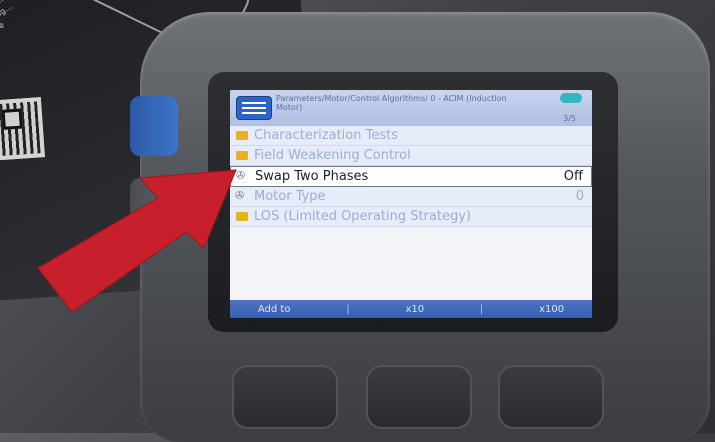 This screenshot has height=442, width=715. I want to click on red-arrow-icon, so click(137, 241).